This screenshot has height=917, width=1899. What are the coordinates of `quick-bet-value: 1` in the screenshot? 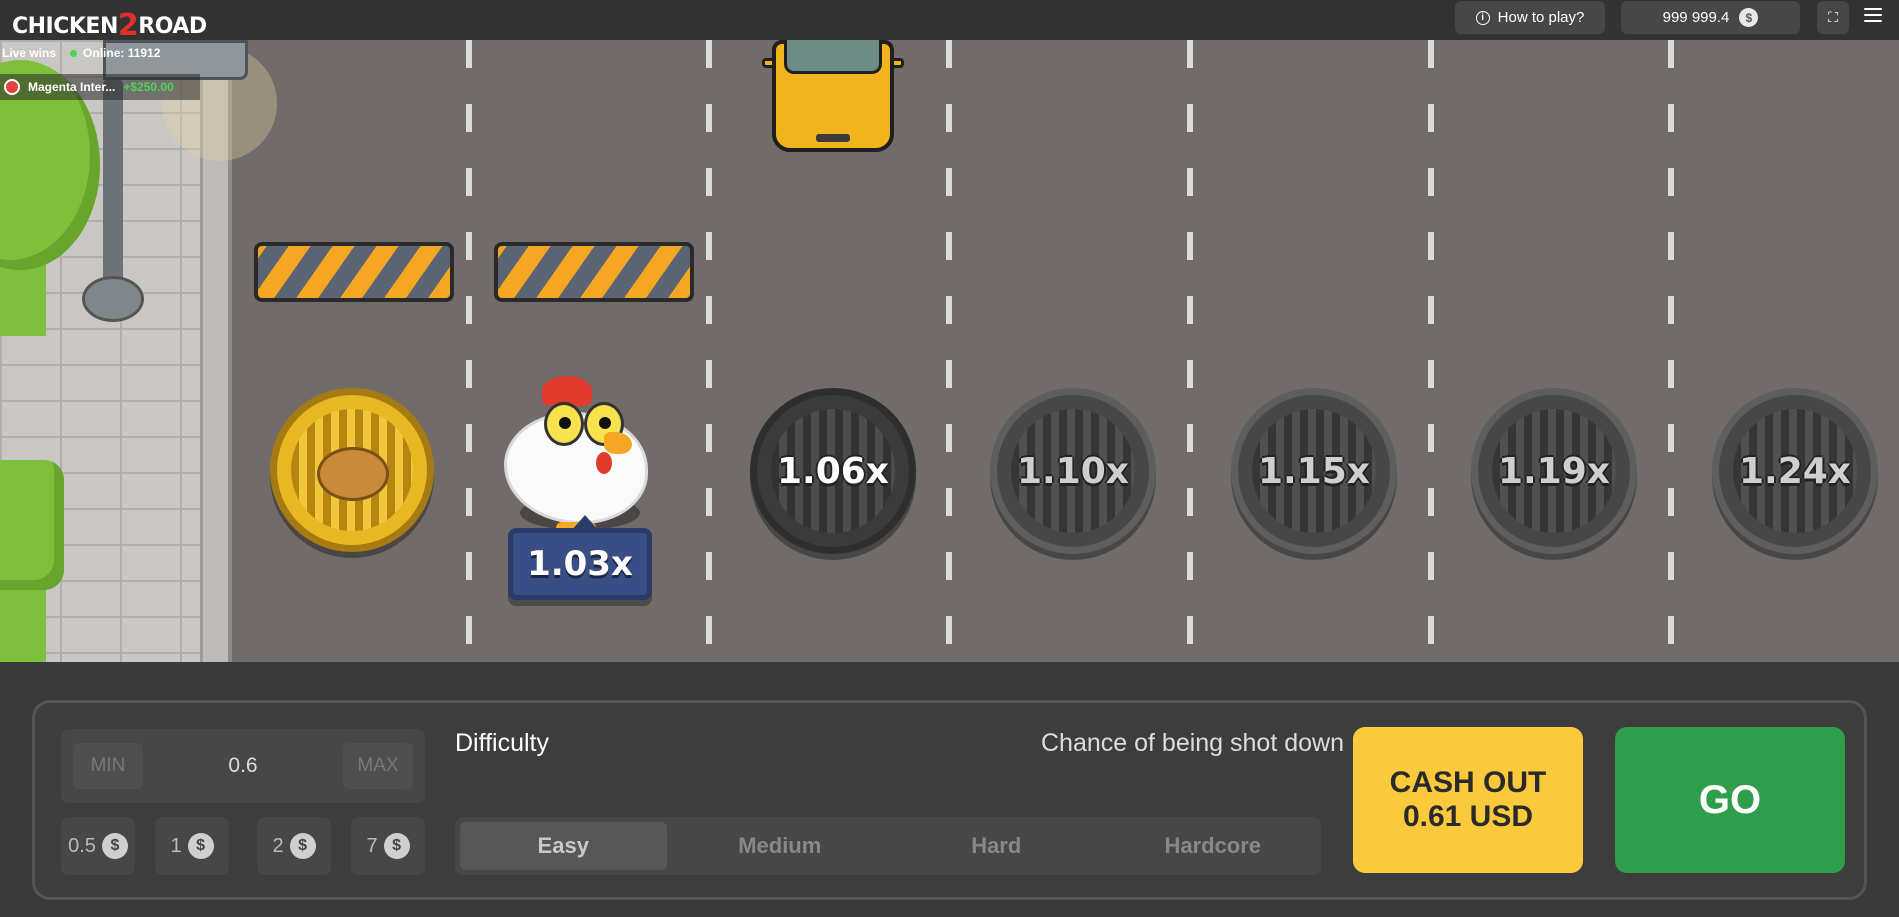 It's located at (176, 845).